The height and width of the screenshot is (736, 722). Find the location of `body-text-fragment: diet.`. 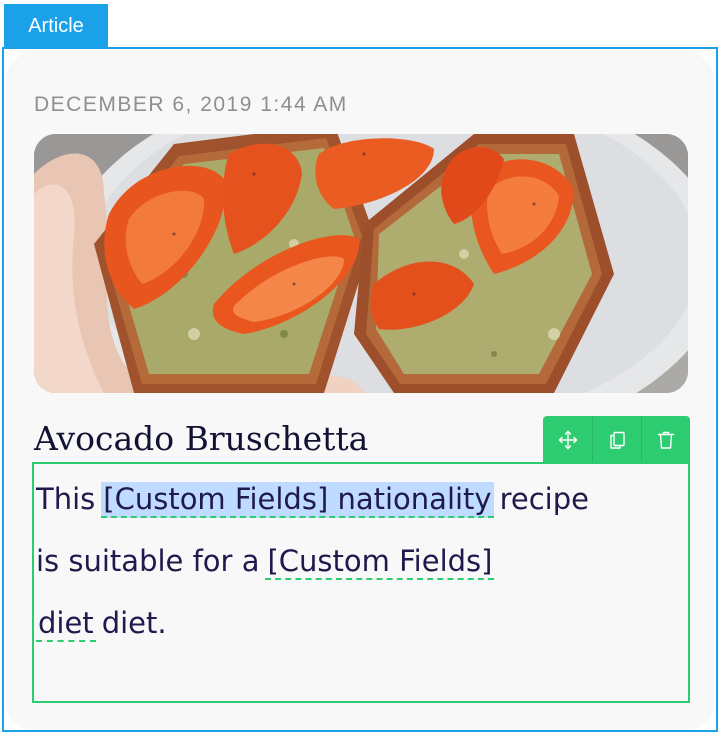

body-text-fragment: diet. is located at coordinates (134, 623).